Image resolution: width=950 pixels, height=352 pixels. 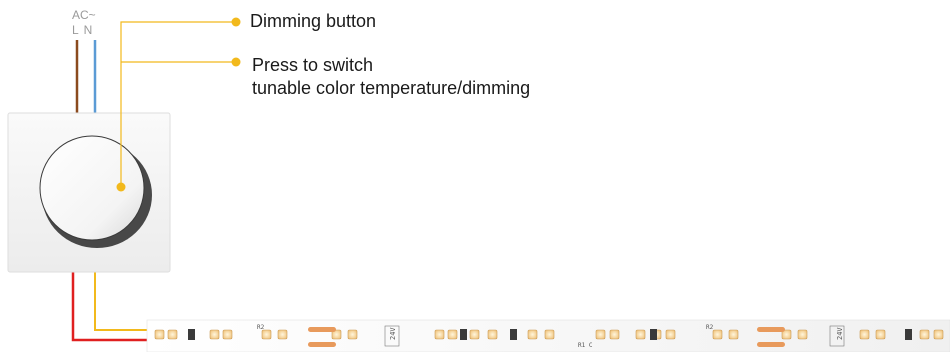 I want to click on dimming-button-callout-dot, so click(x=236, y=22).